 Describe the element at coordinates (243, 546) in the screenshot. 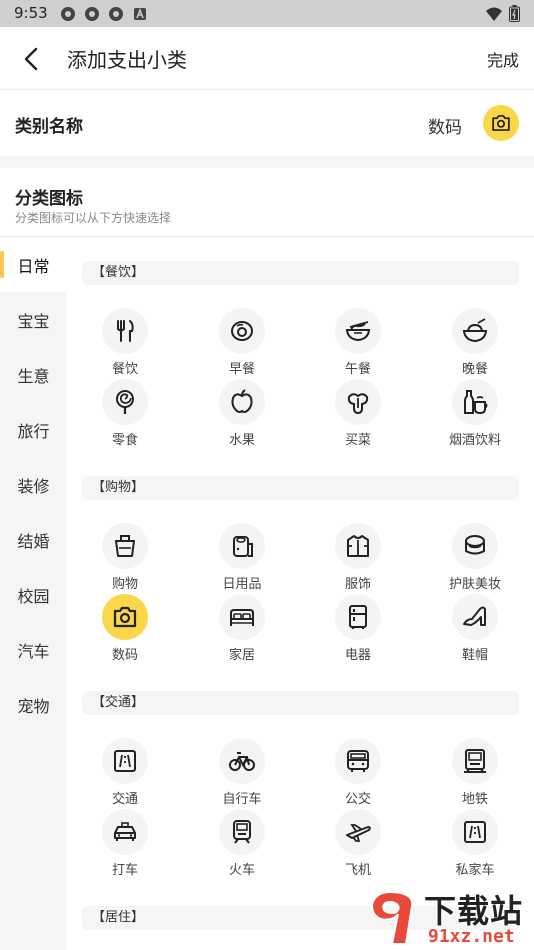

I see `tissue-roll-icon` at that location.